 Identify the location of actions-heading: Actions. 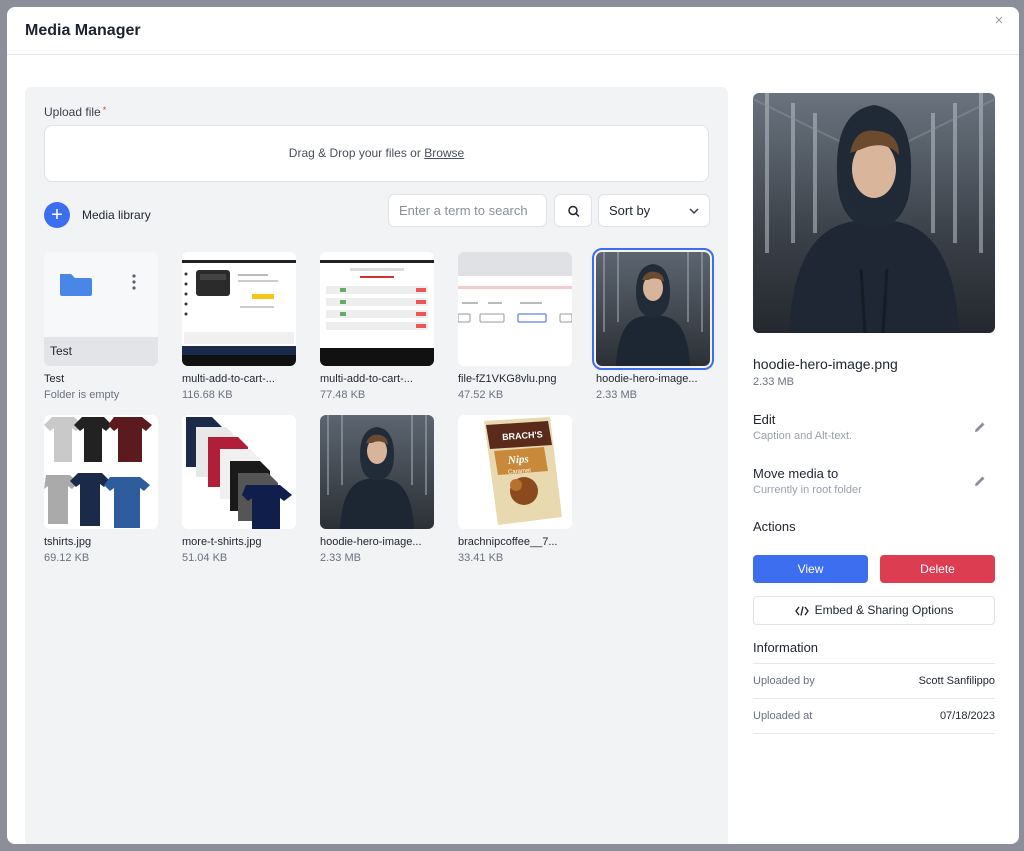
(774, 526).